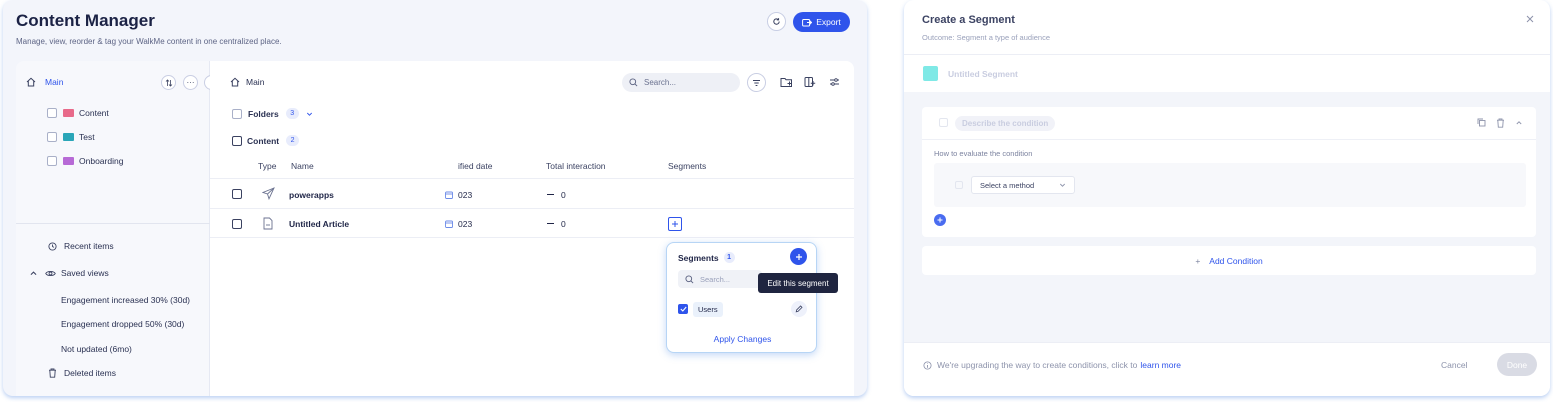  I want to click on column-header-interaction: Total interaction, so click(576, 166).